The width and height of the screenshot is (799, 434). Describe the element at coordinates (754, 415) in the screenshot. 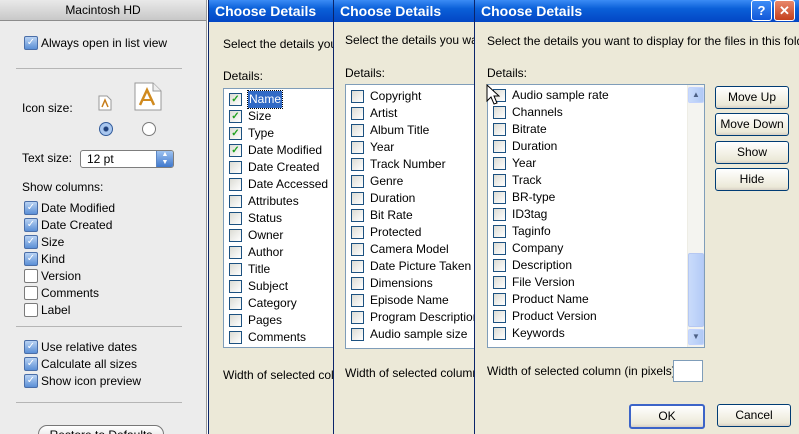

I see `cancel-button: Cancel` at that location.